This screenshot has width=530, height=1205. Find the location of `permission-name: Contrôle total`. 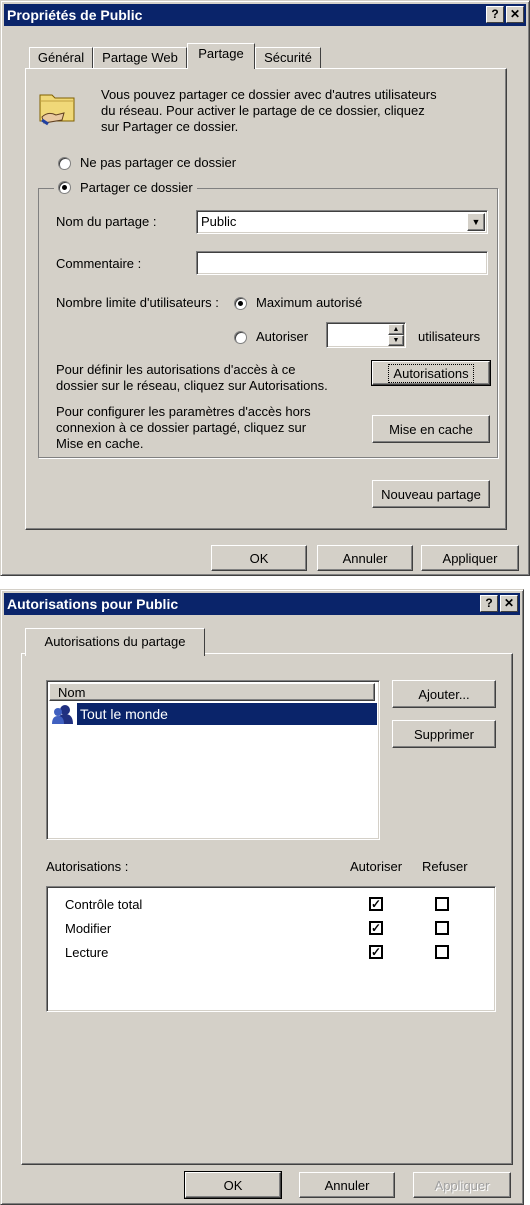

permission-name: Contrôle total is located at coordinates (104, 904).